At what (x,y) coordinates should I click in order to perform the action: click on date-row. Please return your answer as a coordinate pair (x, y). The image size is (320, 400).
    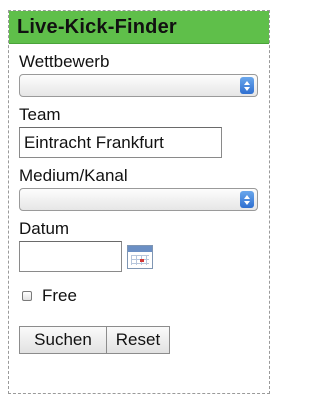
    Looking at the image, I should click on (139, 256).